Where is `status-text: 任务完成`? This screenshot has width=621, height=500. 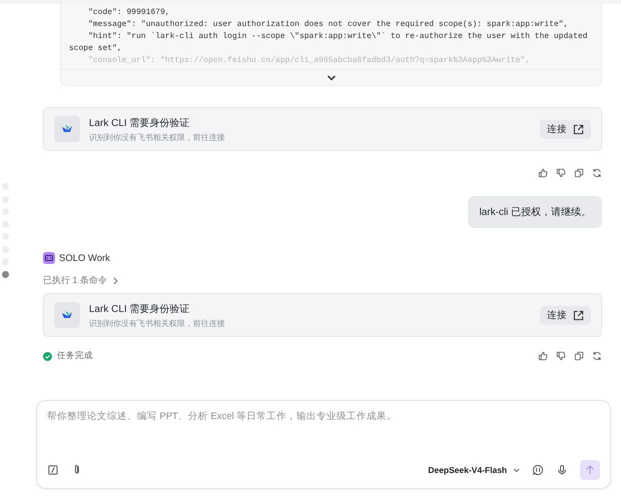
status-text: 任务完成 is located at coordinates (75, 356).